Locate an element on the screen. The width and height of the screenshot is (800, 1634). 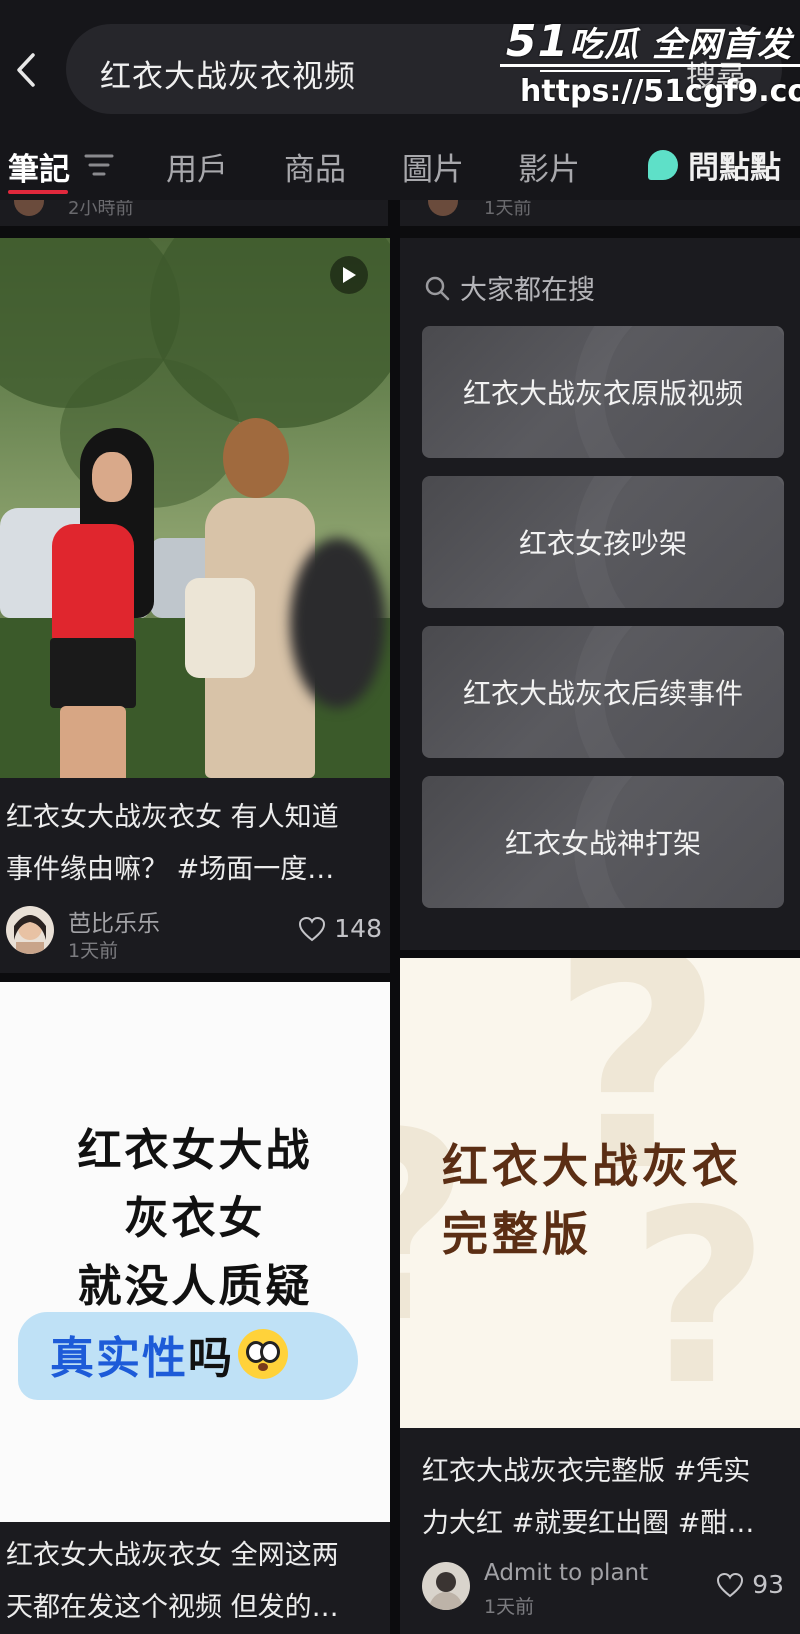
tab-products: 商品 is located at coordinates (315, 166).